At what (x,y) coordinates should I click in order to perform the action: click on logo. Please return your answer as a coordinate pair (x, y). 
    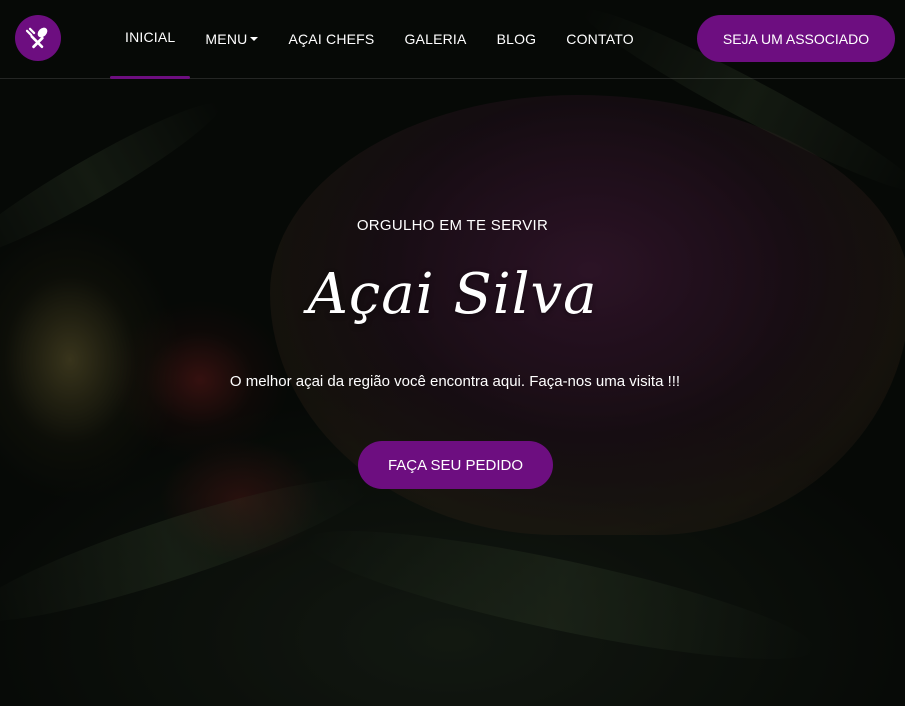
    Looking at the image, I should click on (38, 38).